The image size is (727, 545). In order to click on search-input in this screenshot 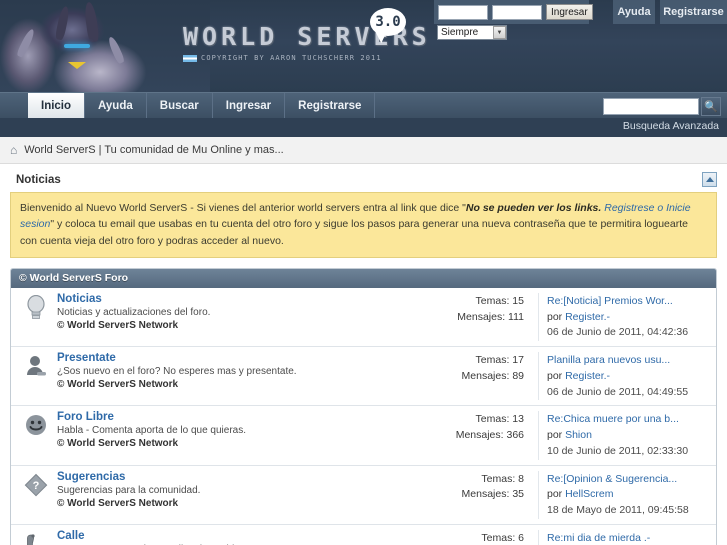, I will do `click(651, 106)`.